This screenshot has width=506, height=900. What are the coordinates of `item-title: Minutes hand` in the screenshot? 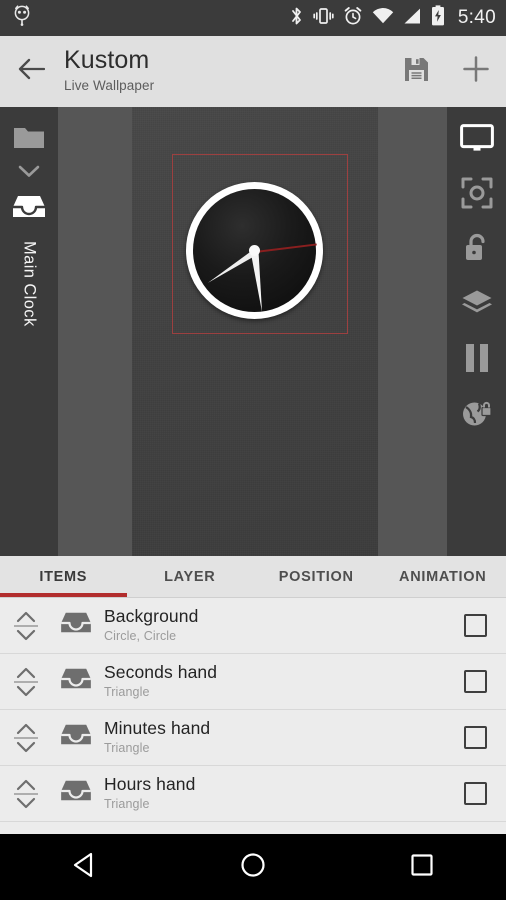 It's located at (157, 727).